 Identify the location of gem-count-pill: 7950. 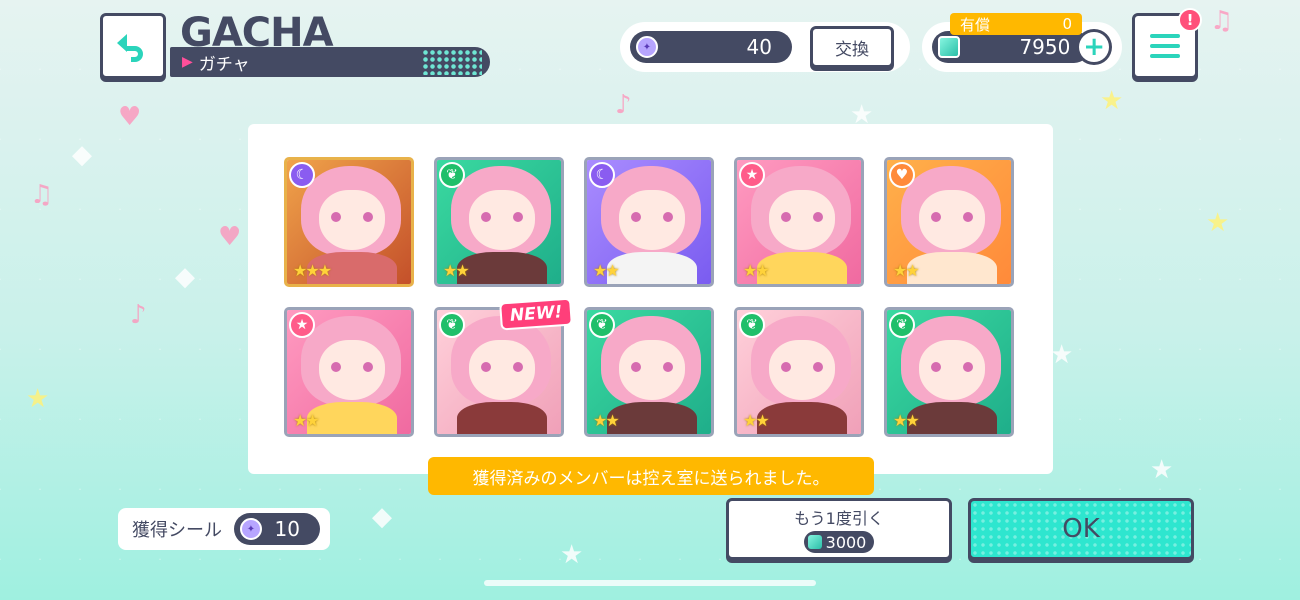
(1011, 47).